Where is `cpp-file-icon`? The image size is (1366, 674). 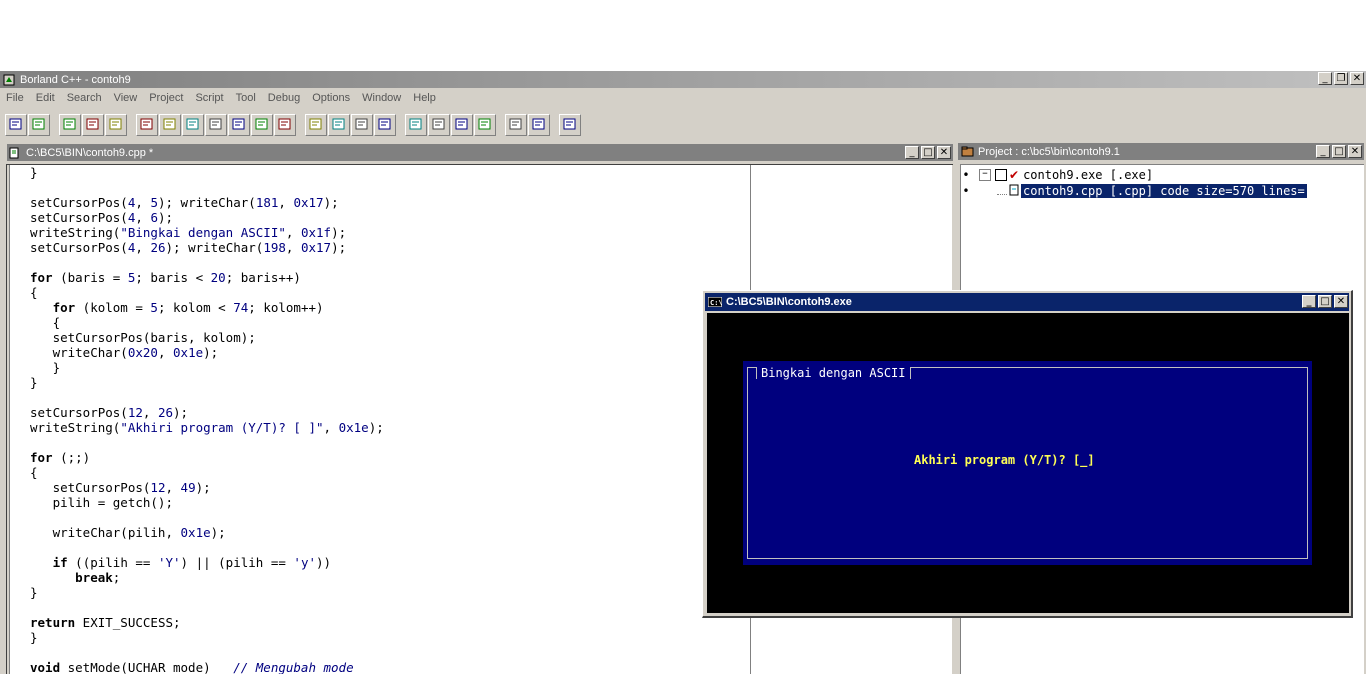
cpp-file-icon is located at coordinates (1014, 191).